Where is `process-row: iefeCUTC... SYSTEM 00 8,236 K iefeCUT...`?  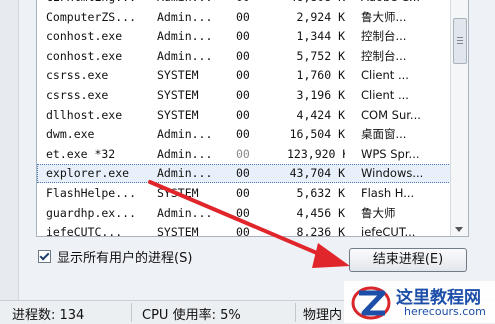 process-row: iefeCUTC... SYSTEM 00 8,236 K iefeCUT... is located at coordinates (244, 230).